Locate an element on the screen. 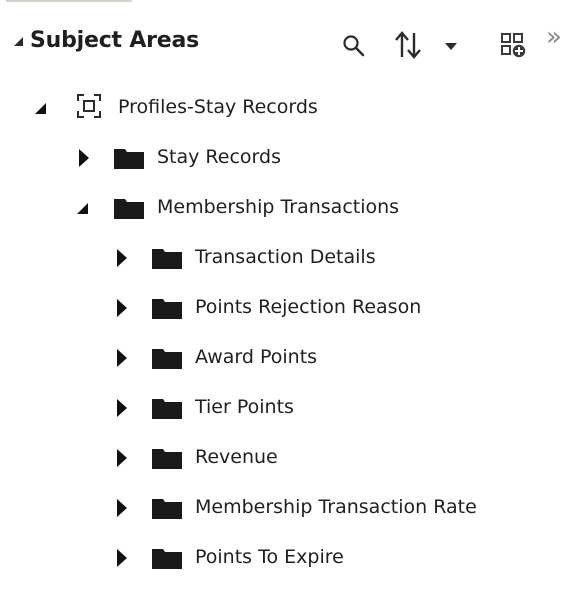 This screenshot has height=609, width=576. chevron-down-icon is located at coordinates (451, 46).